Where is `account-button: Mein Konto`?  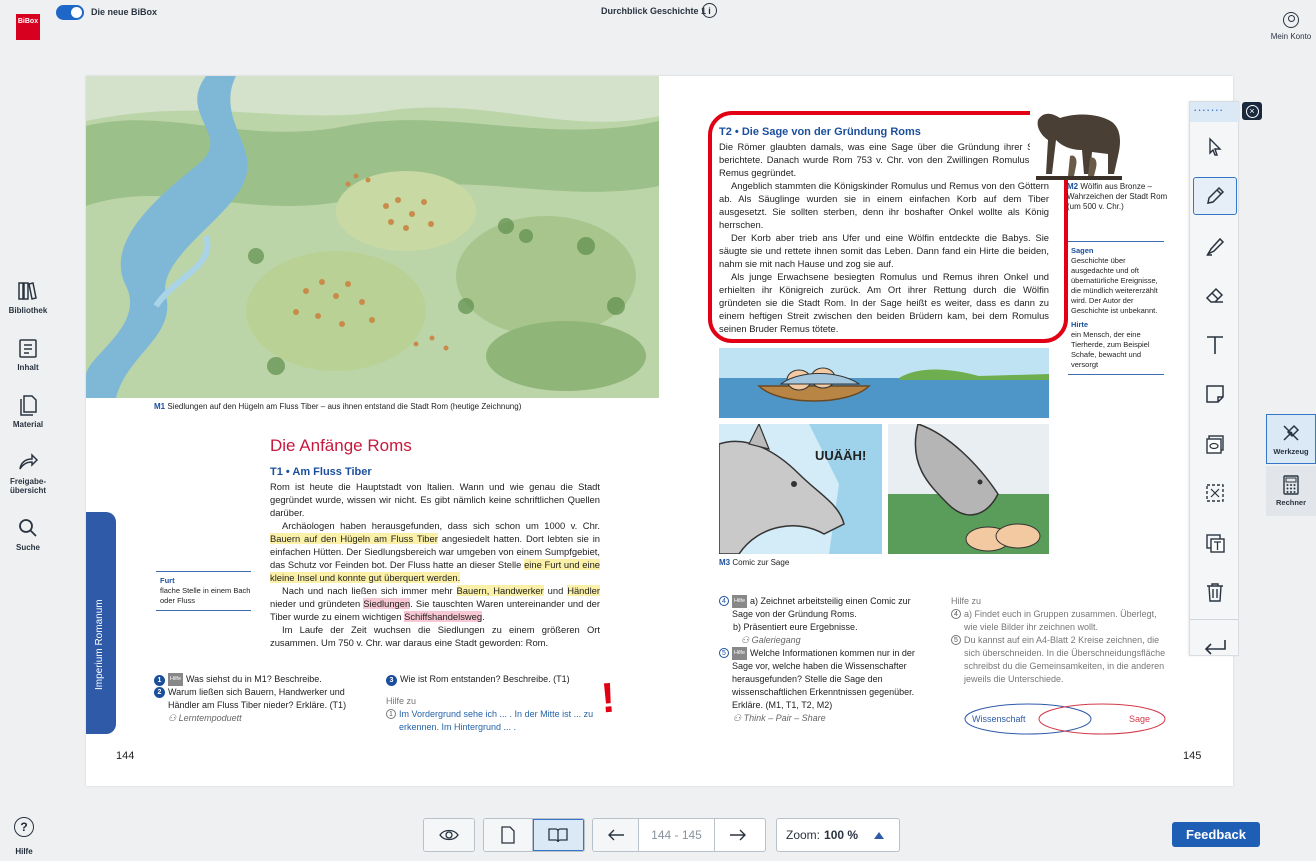 account-button: Mein Konto is located at coordinates (1291, 26).